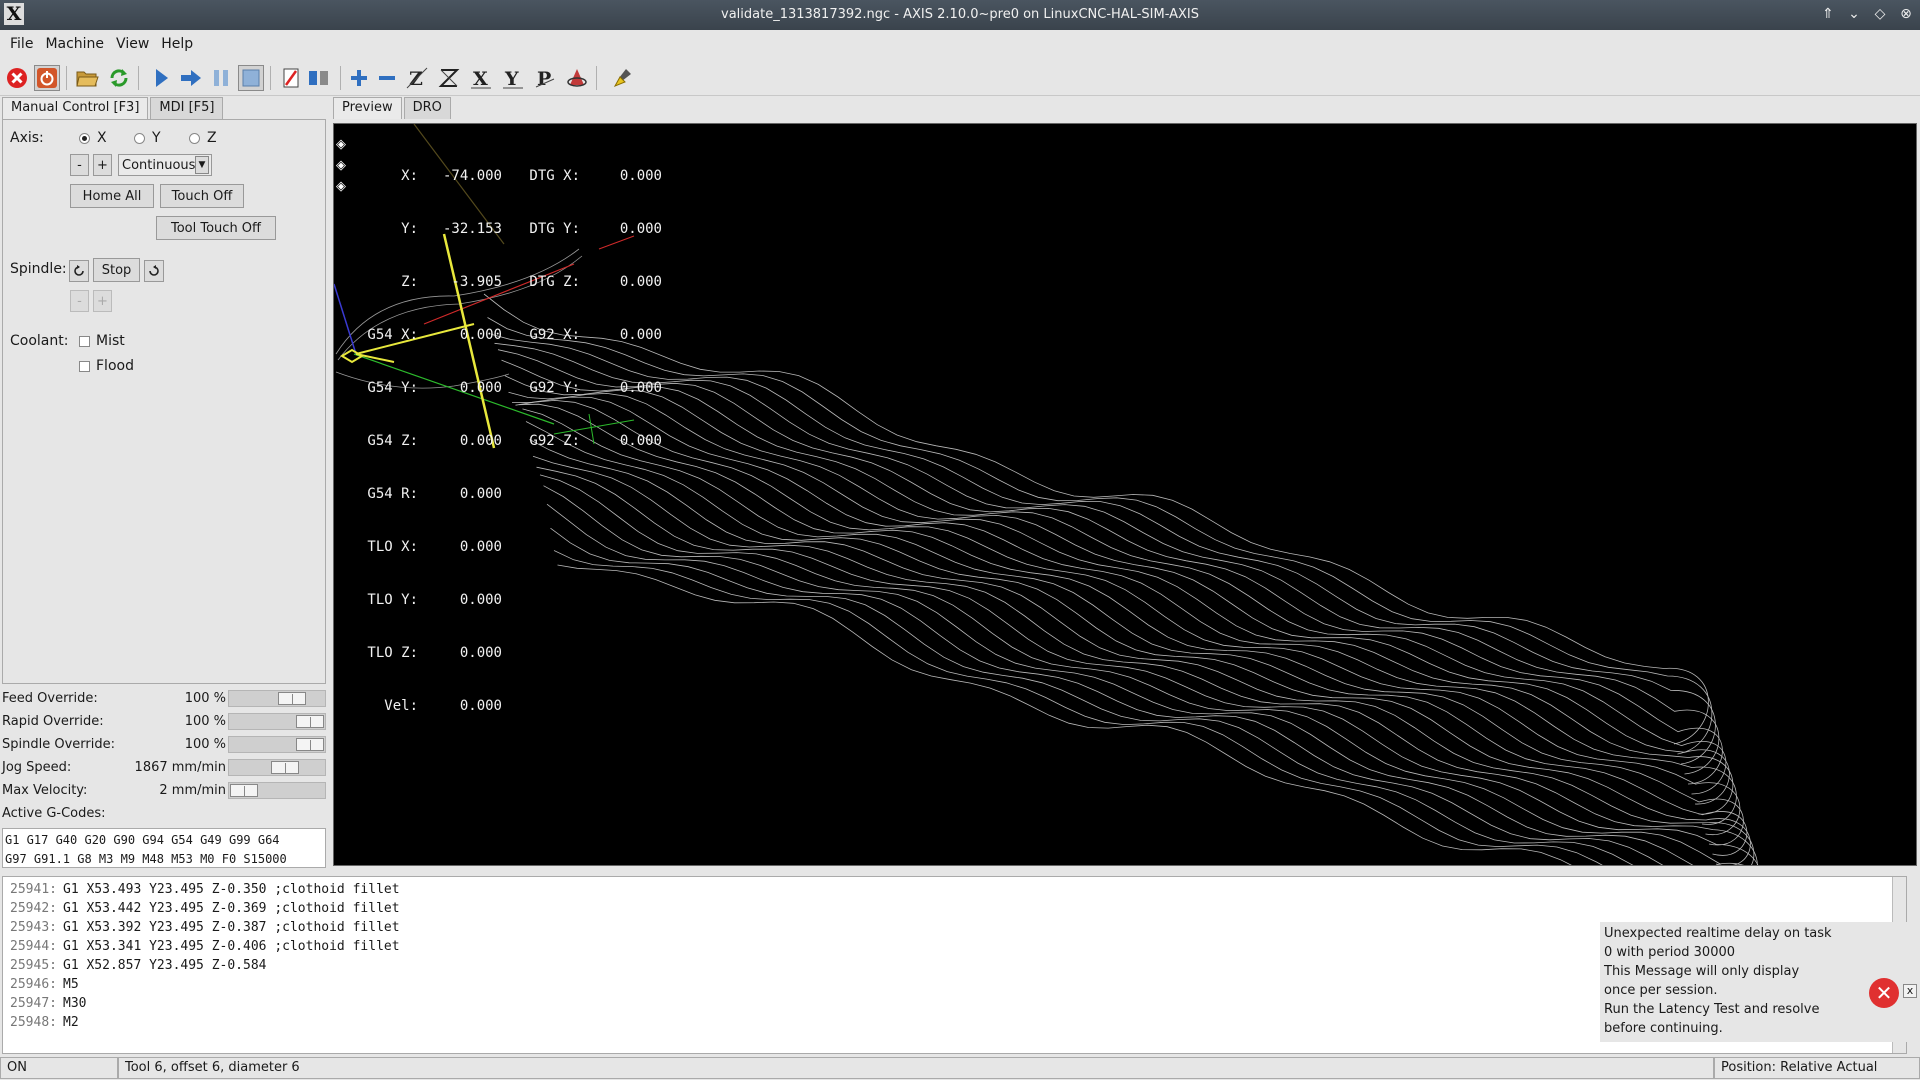 Image resolution: width=1920 pixels, height=1080 pixels. Describe the element at coordinates (58, 744) in the screenshot. I see `spindle-override-label: Spindle Override:` at that location.